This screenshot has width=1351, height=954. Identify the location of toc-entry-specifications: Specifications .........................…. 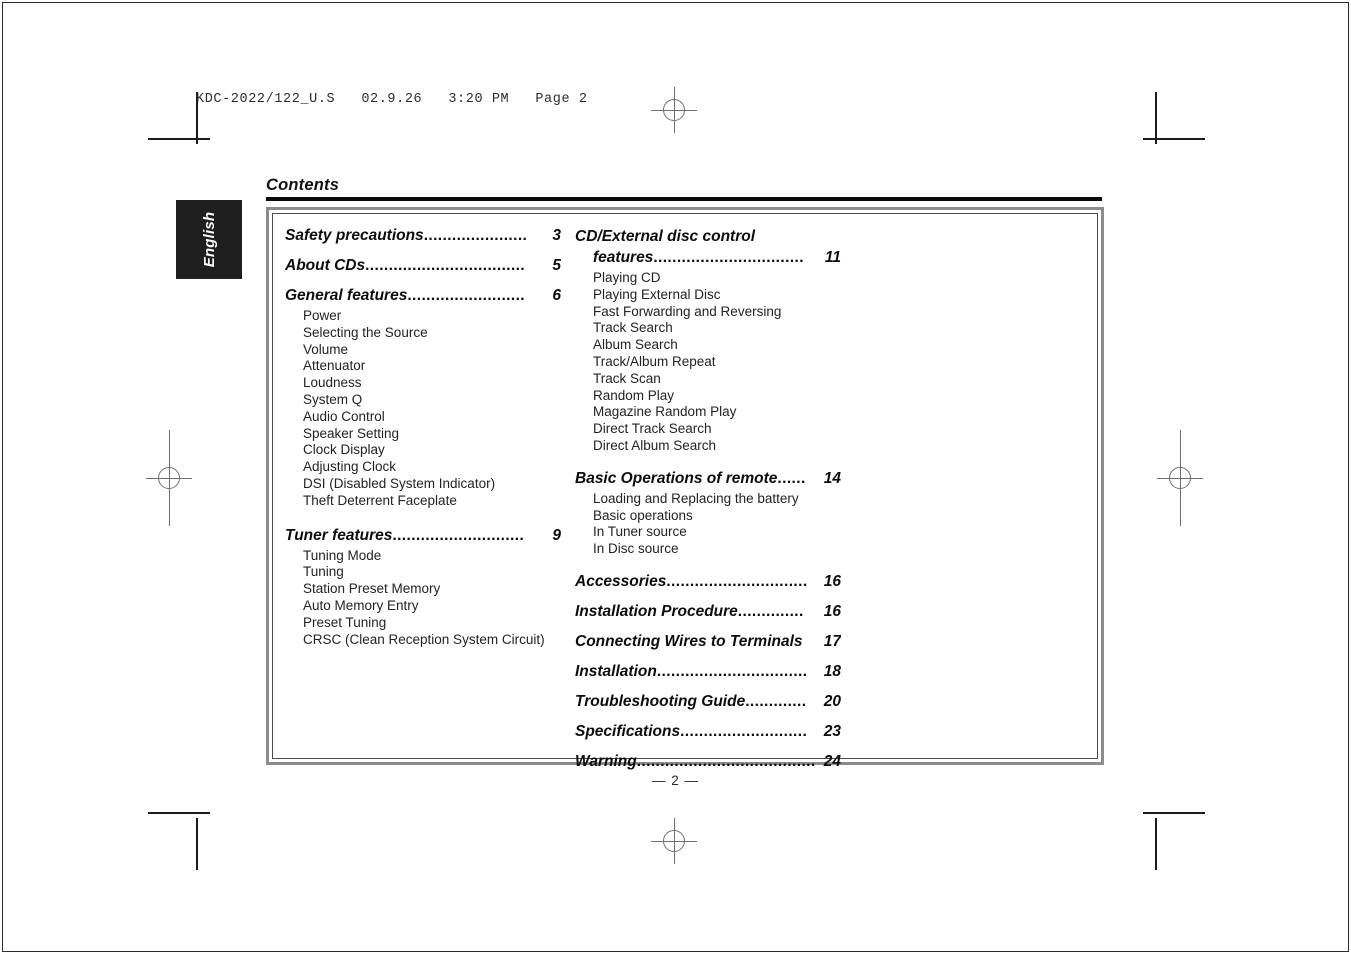
(708, 732).